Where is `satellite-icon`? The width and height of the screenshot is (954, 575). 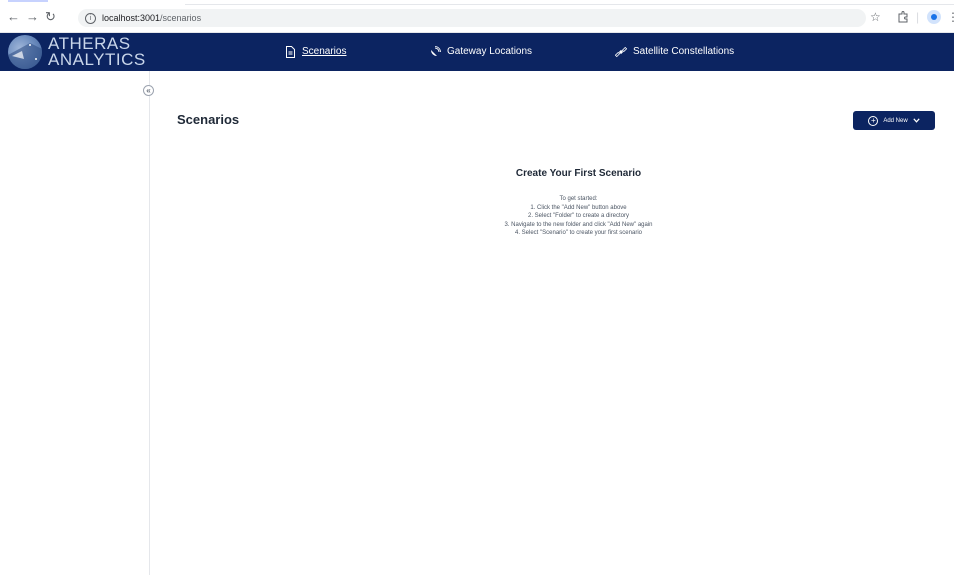 satellite-icon is located at coordinates (621, 52).